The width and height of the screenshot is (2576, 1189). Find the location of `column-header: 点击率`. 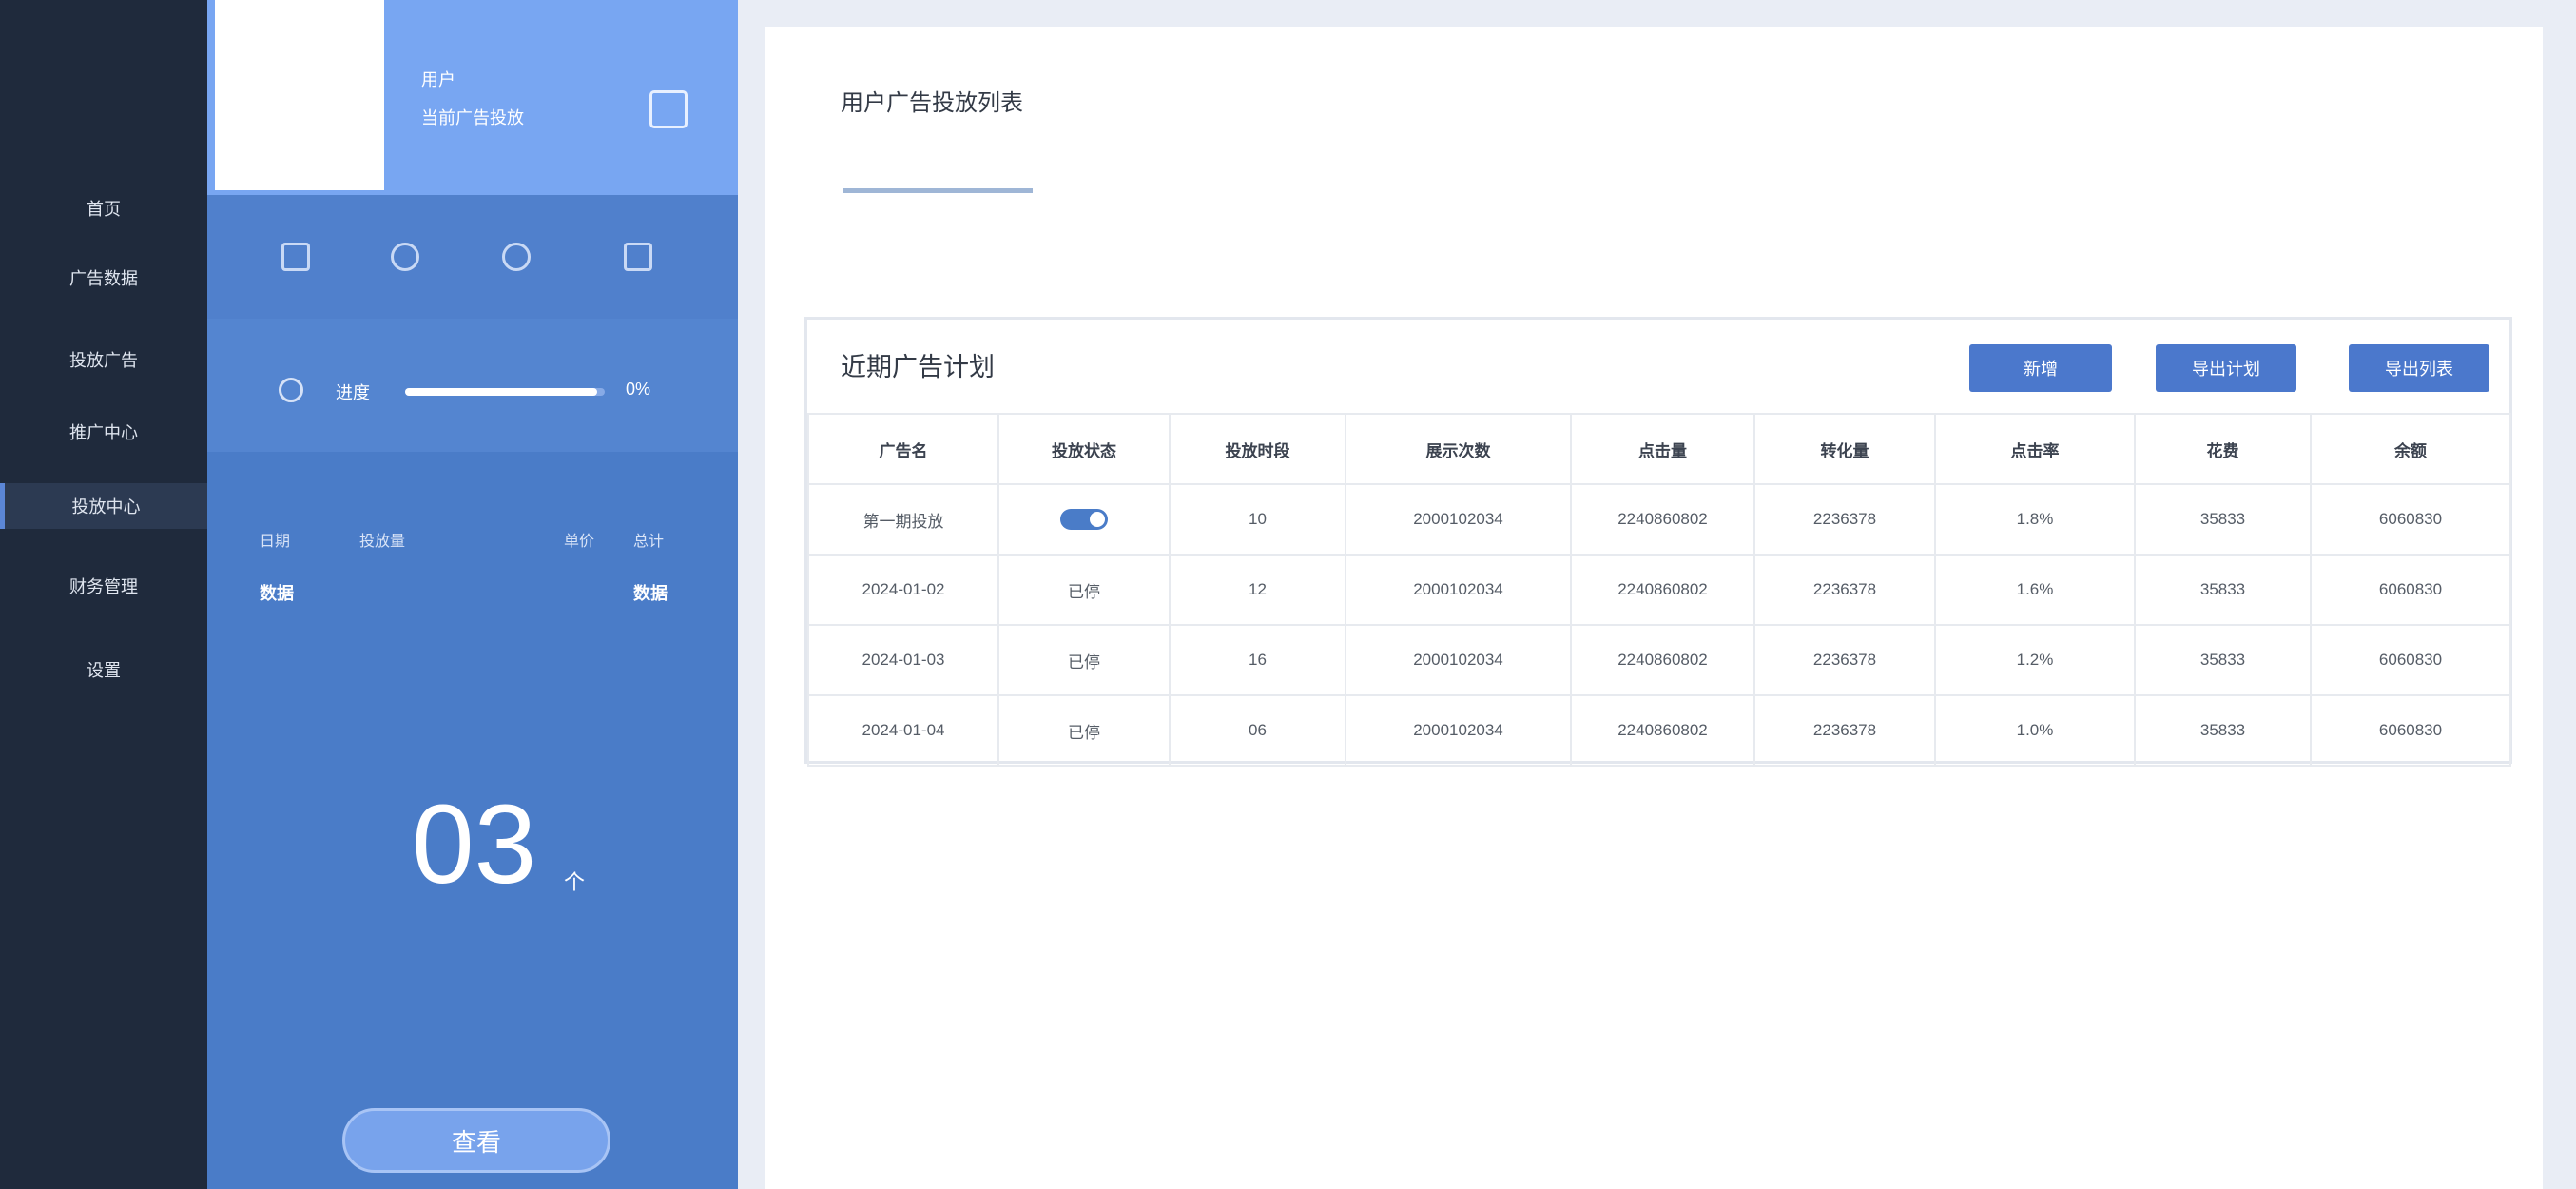

column-header: 点击率 is located at coordinates (2035, 449).